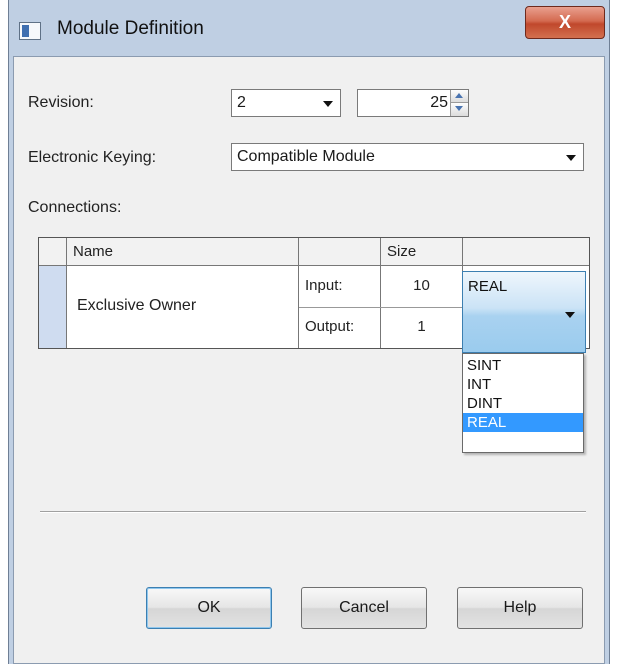 The width and height of the screenshot is (618, 664). What do you see at coordinates (381, 307) in the screenshot?
I see `row-divider` at bounding box center [381, 307].